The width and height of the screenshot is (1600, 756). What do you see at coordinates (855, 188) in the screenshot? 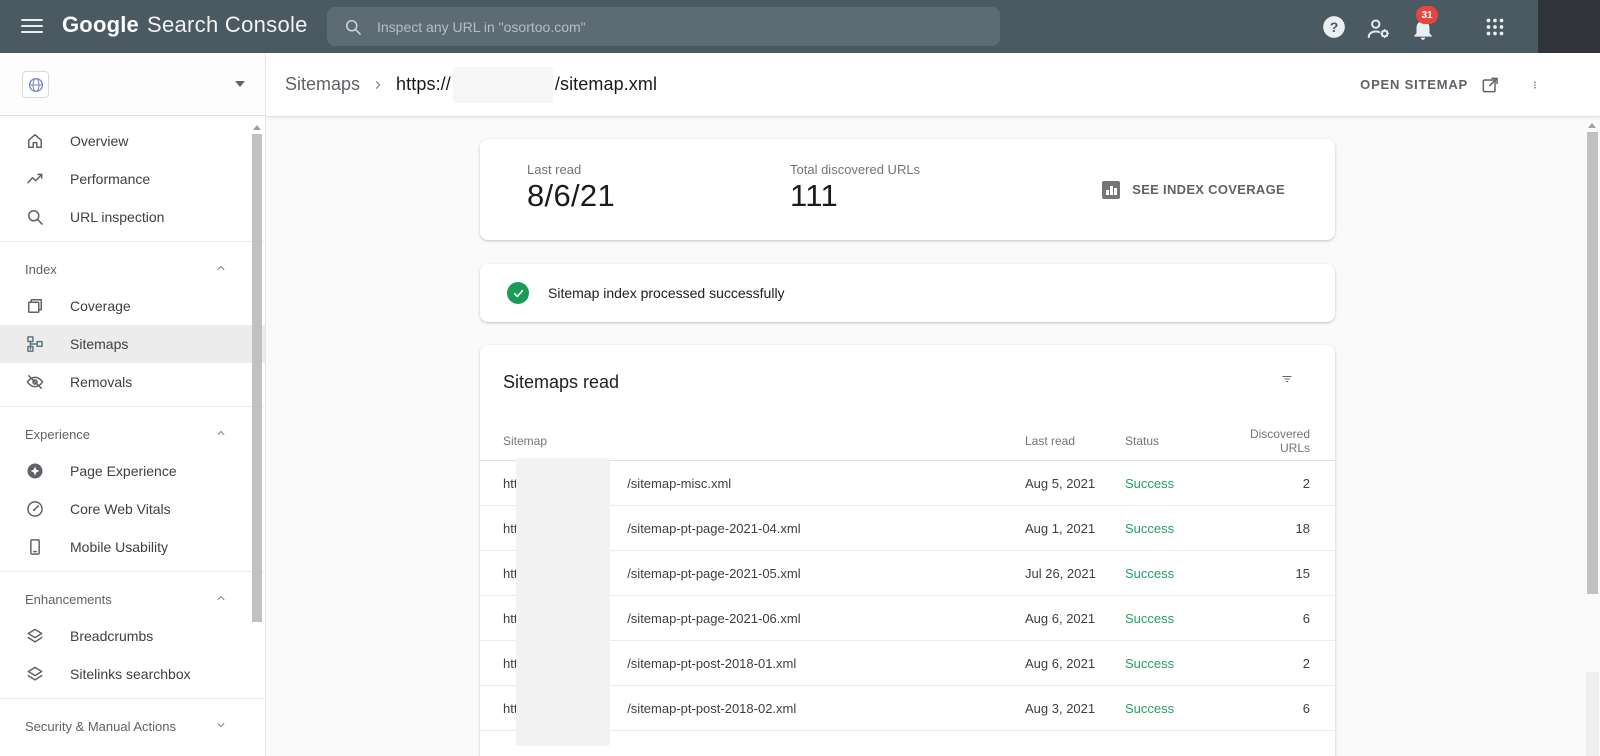
I see `total-urls-stat: Total discovered URLs 111` at bounding box center [855, 188].